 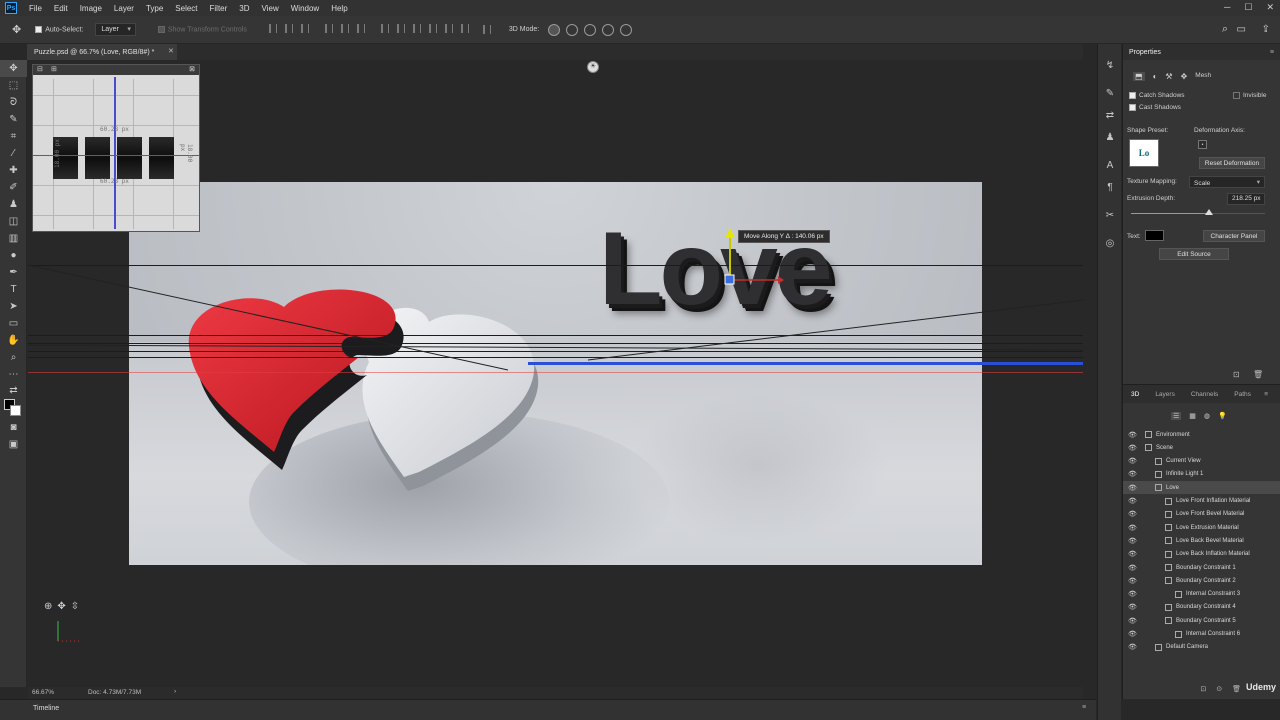 I want to click on quick-mask-icon: ◙, so click(x=13, y=427).